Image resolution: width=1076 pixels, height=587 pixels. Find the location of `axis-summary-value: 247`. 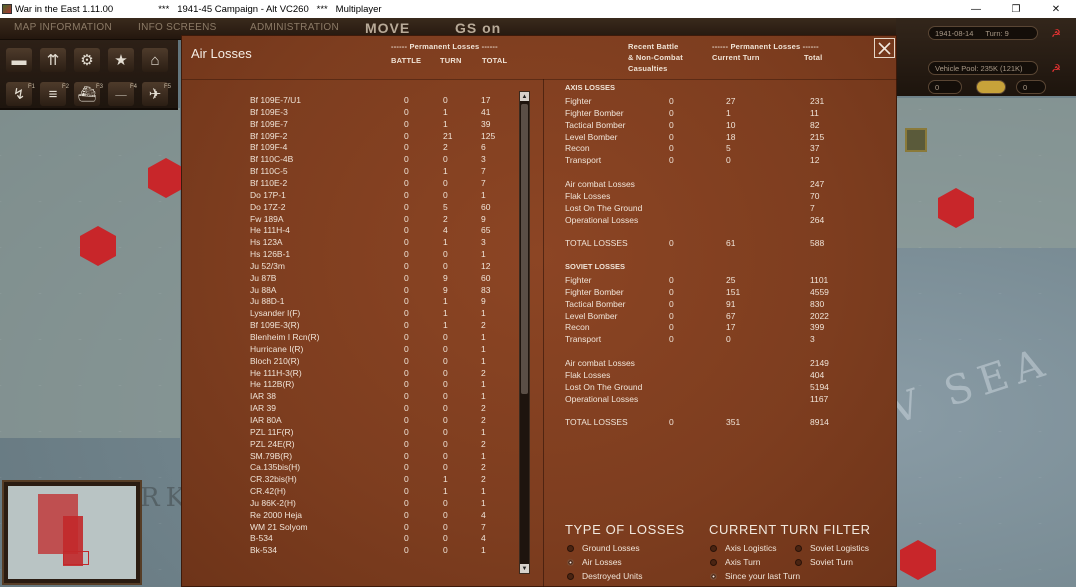

axis-summary-value: 247 is located at coordinates (817, 184).